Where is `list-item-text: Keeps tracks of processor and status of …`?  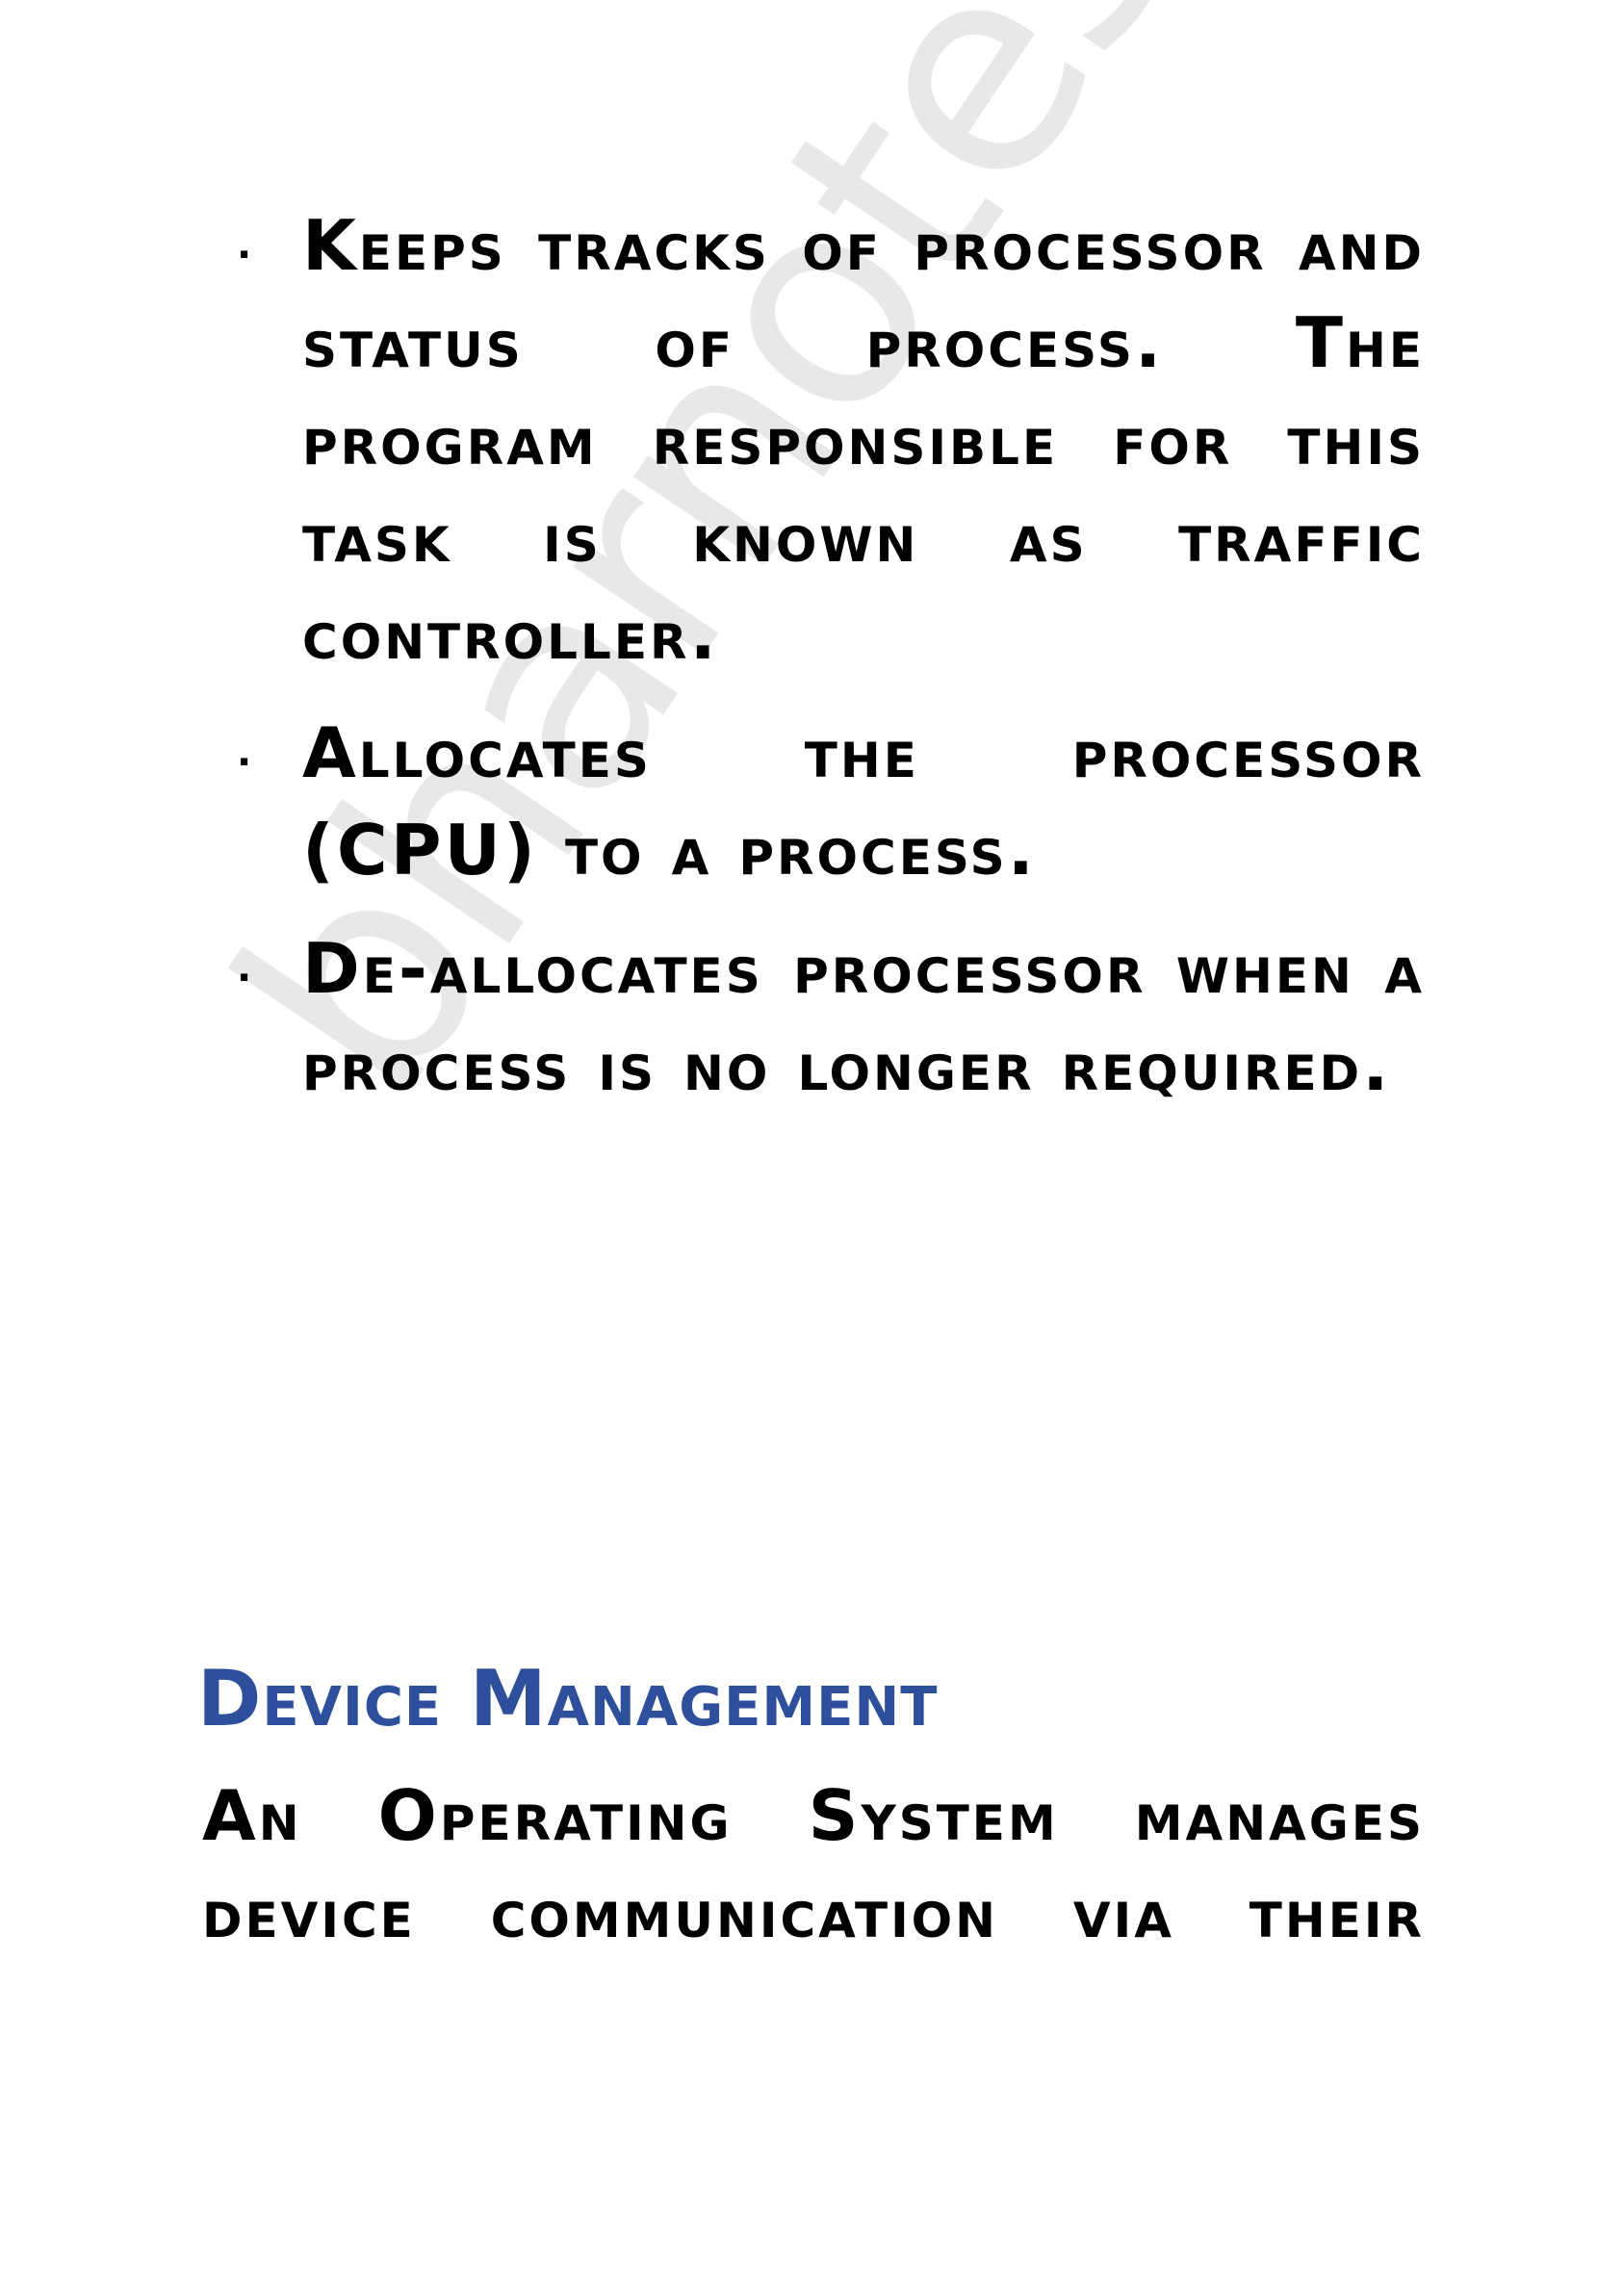 list-item-text: Keeps tracks of processor and status of … is located at coordinates (863, 440).